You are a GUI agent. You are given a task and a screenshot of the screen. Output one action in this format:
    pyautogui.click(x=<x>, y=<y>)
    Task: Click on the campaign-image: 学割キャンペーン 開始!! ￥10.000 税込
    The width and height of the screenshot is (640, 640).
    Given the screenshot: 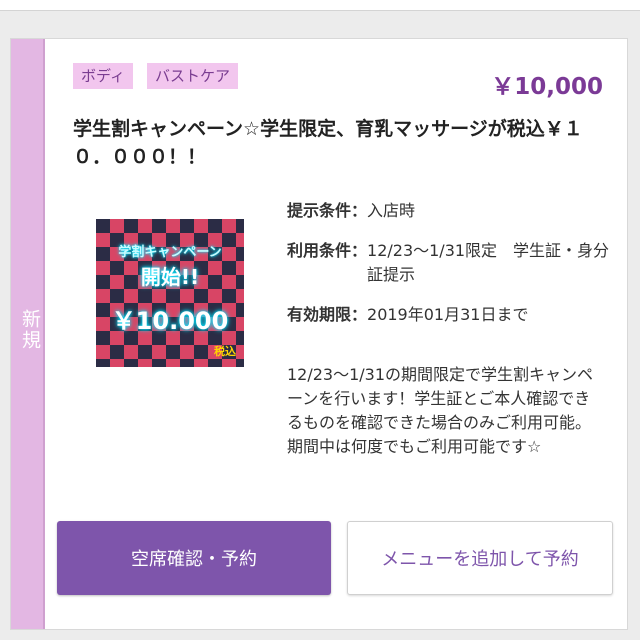 What is the action you would take?
    pyautogui.click(x=170, y=293)
    